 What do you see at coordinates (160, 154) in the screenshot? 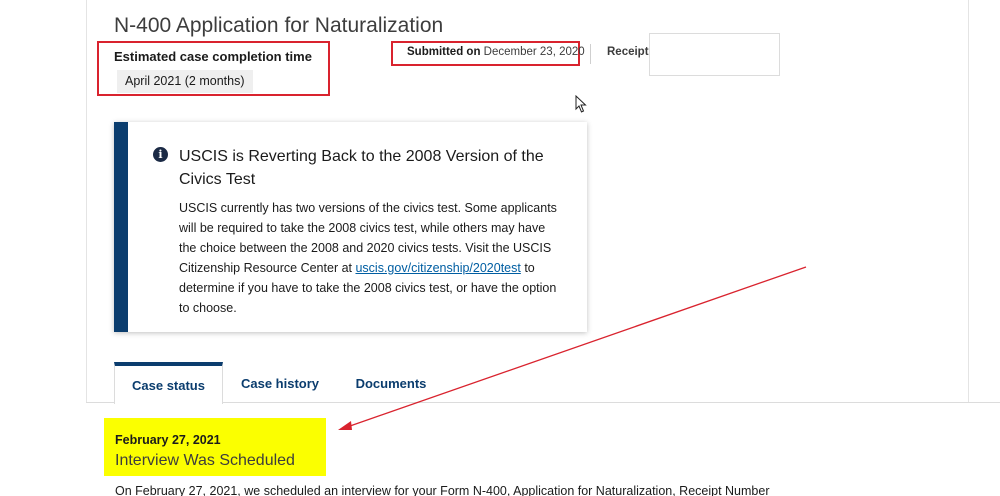
I see `info-icon: i` at bounding box center [160, 154].